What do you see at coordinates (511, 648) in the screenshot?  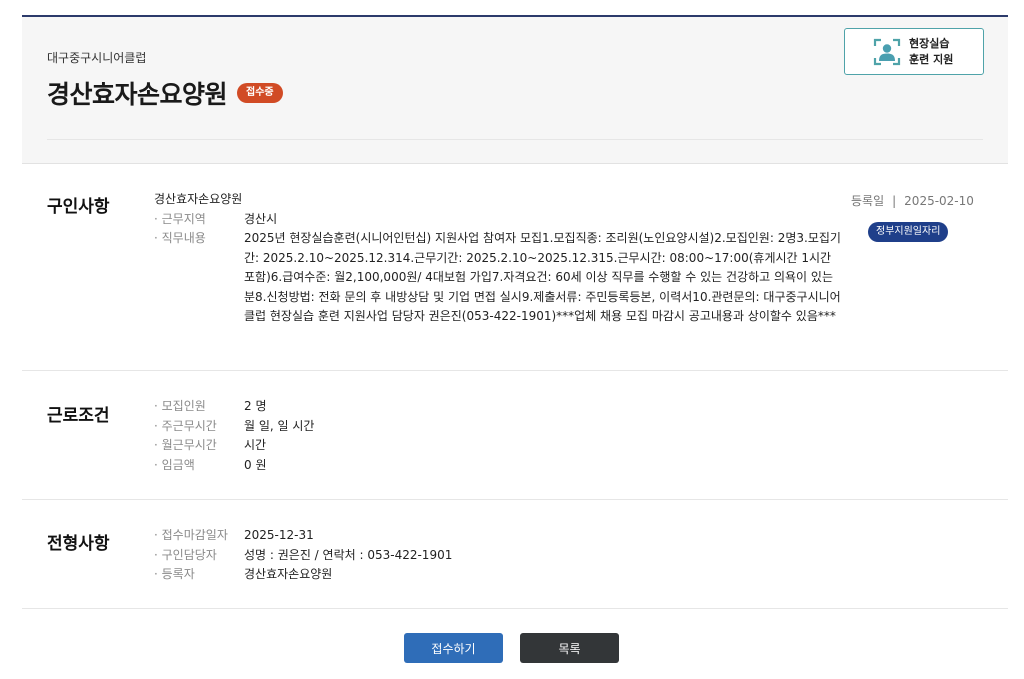 I see `action-buttons: 접수하기 목록` at bounding box center [511, 648].